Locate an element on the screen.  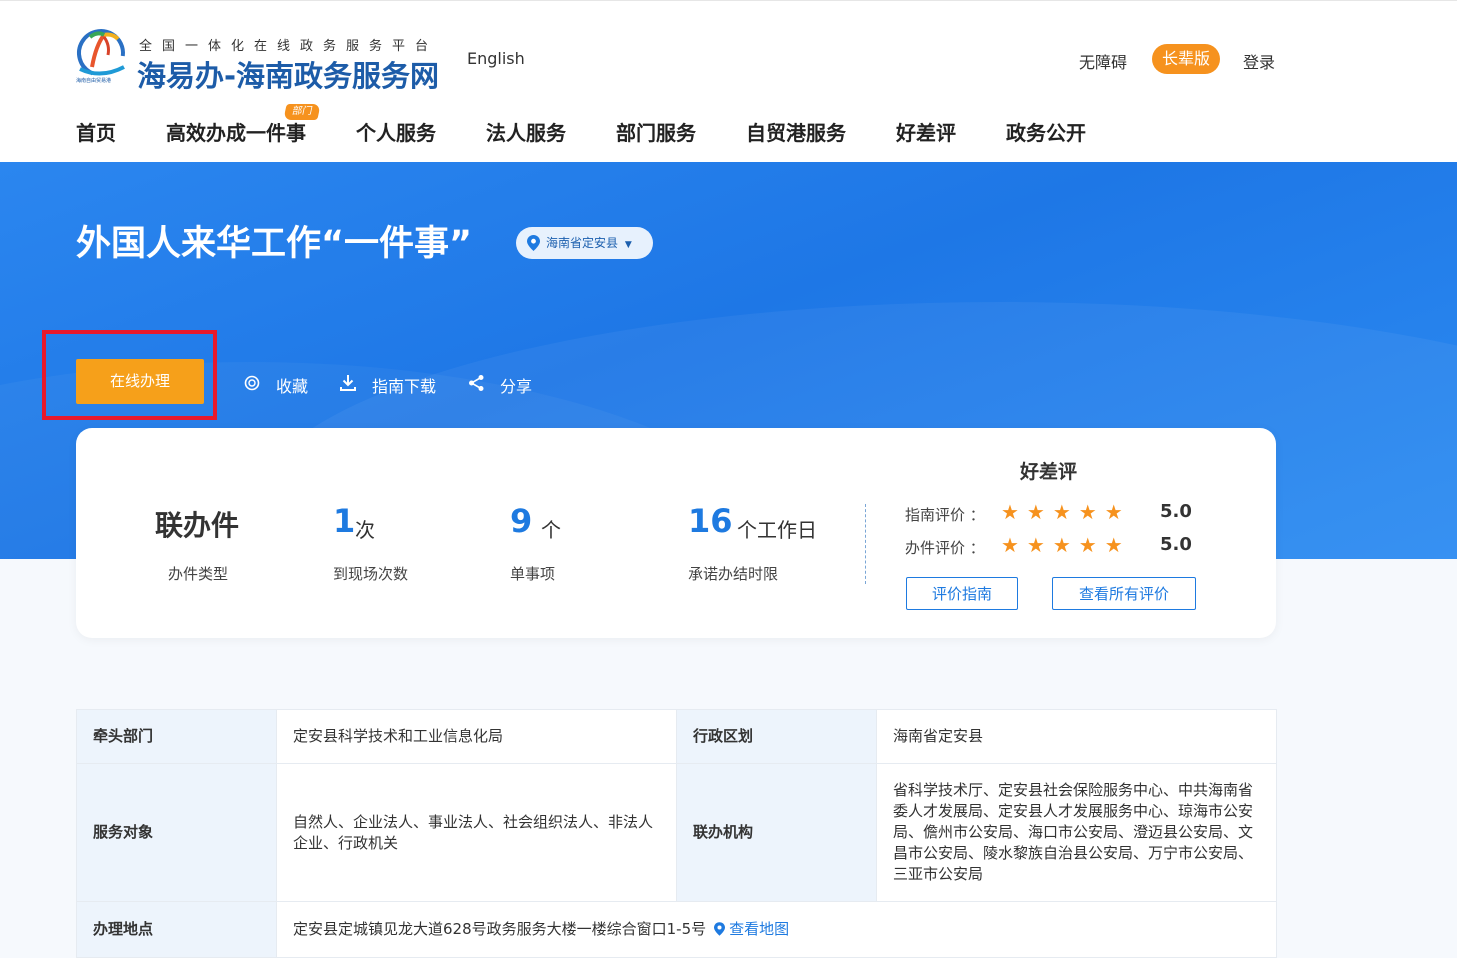
lead-dept-value: 定安县科学技术和工业信息化局 is located at coordinates (476, 736).